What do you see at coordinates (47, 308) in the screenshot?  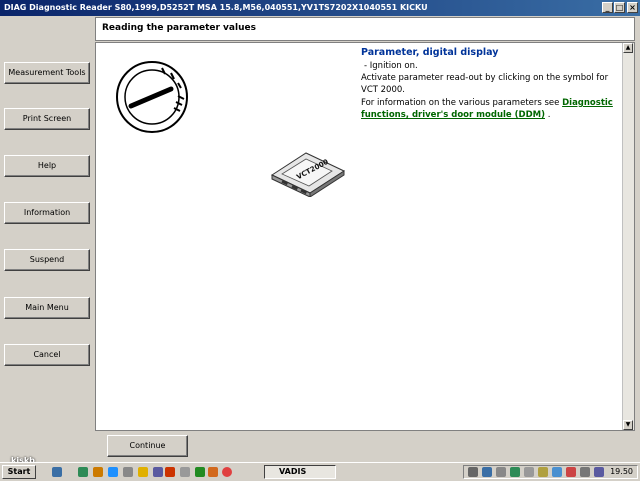 I see `main-menu-button: Main Menu` at bounding box center [47, 308].